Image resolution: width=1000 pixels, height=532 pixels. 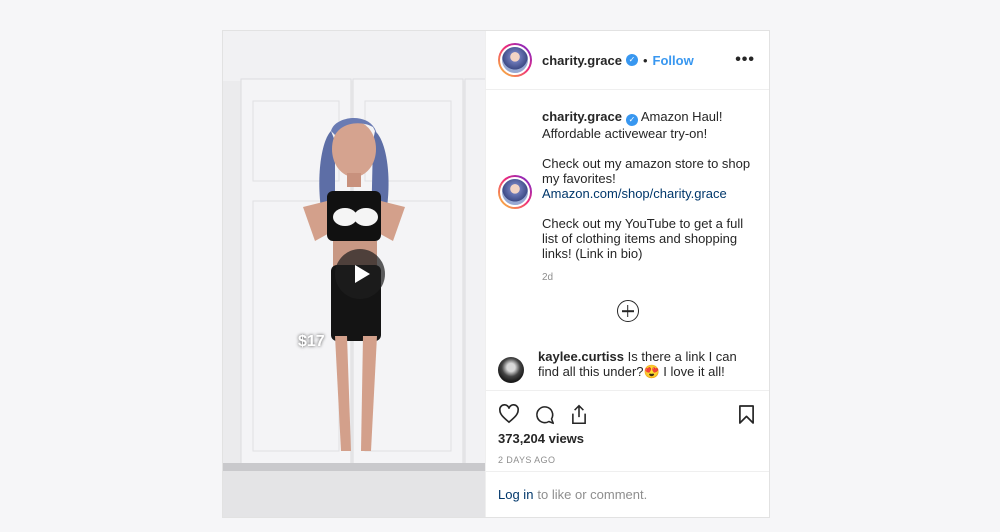 I want to click on commenter-avatar, so click(x=511, y=370).